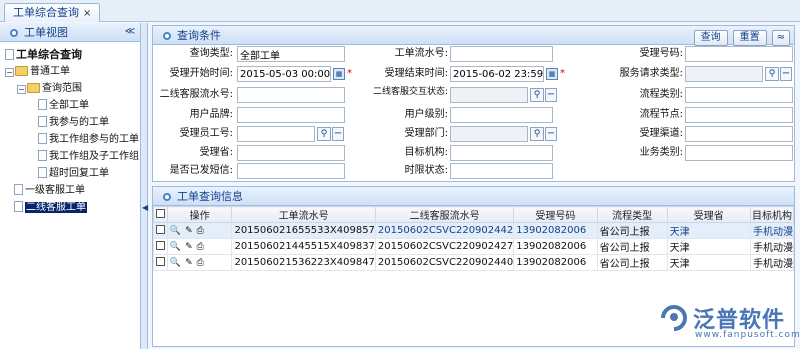  Describe the element at coordinates (739, 153) in the screenshot. I see `biz-type-field` at that location.